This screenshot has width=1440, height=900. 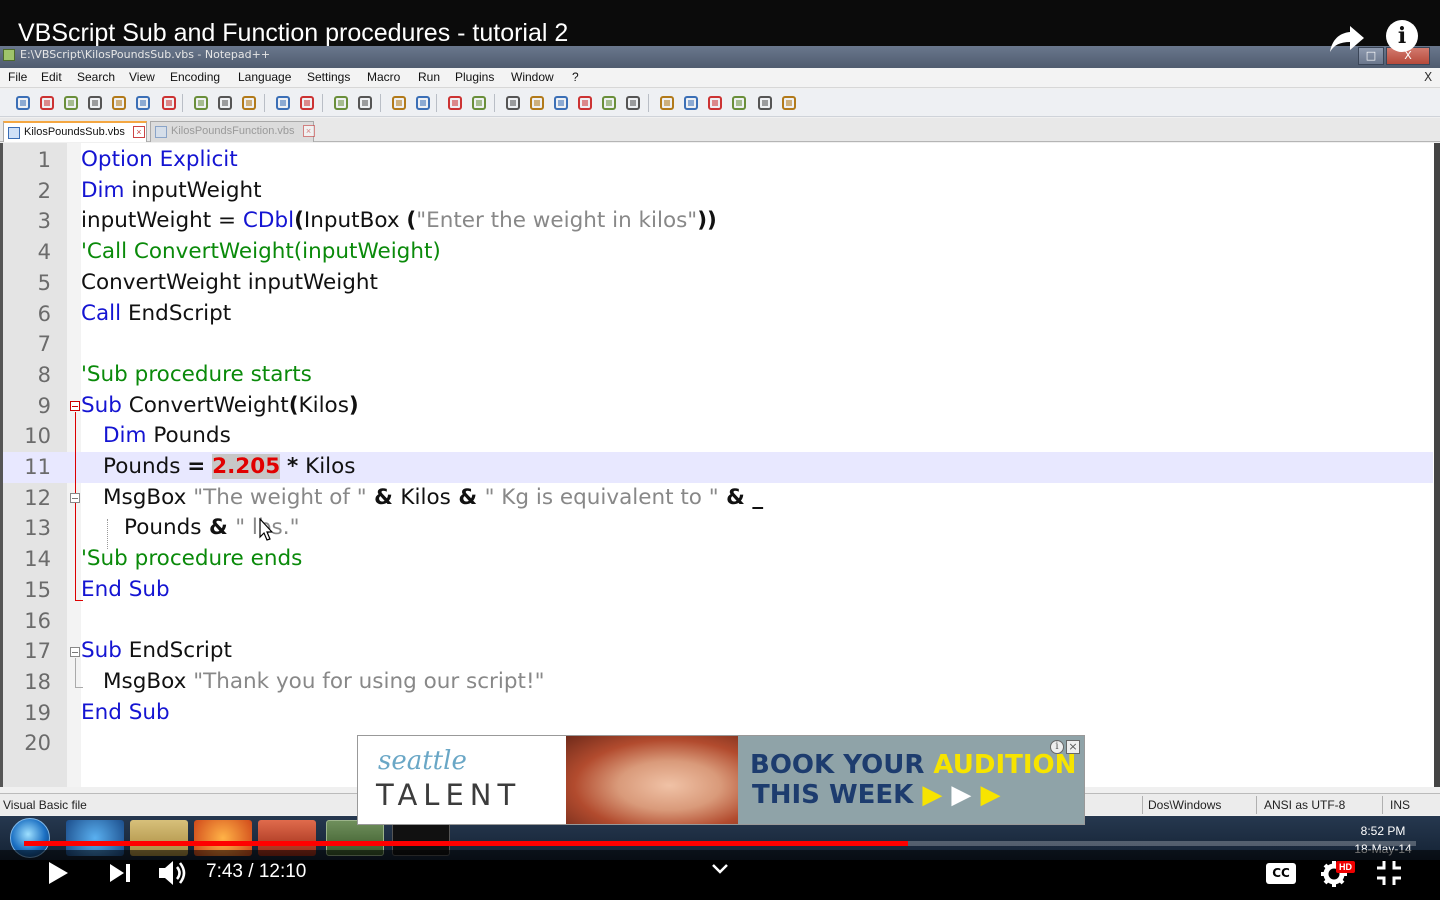 I want to click on code-line: 17 Sub EndScript, so click(x=718, y=651).